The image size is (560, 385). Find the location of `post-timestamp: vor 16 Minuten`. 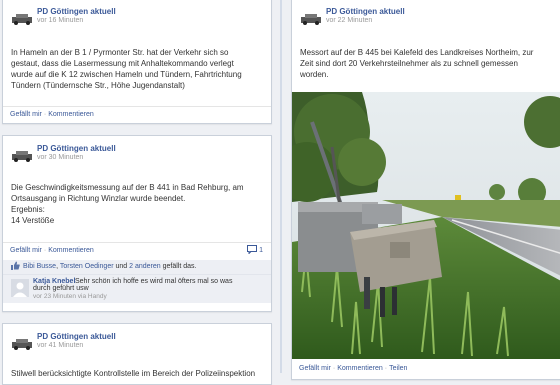

post-timestamp: vor 16 Minuten is located at coordinates (60, 20).